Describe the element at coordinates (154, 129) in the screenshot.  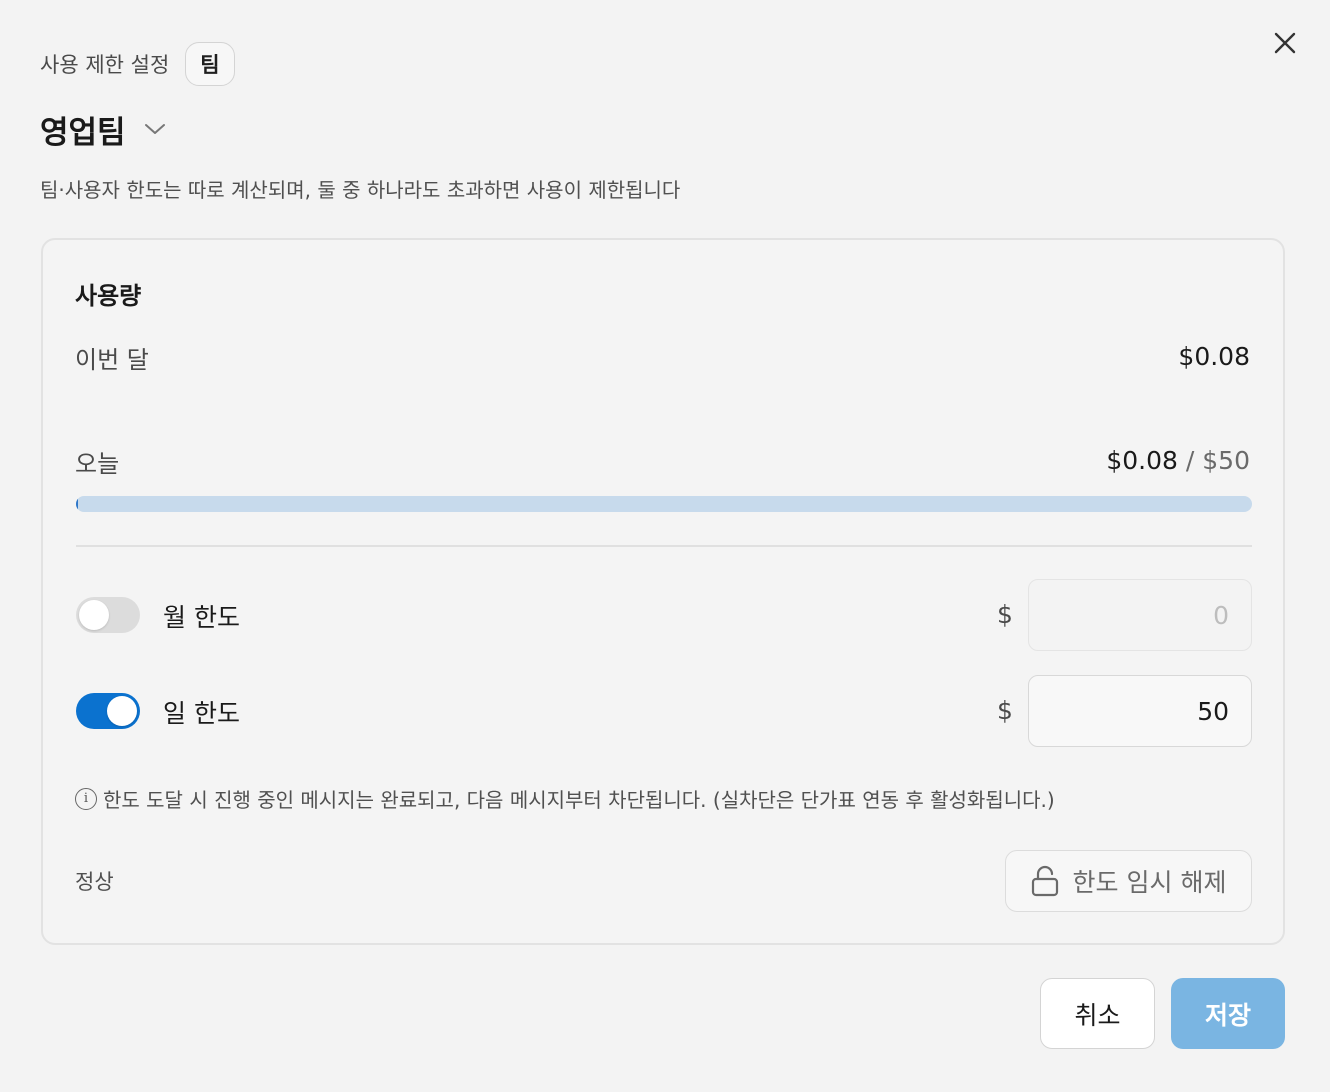
I see `chevron-down-icon` at that location.